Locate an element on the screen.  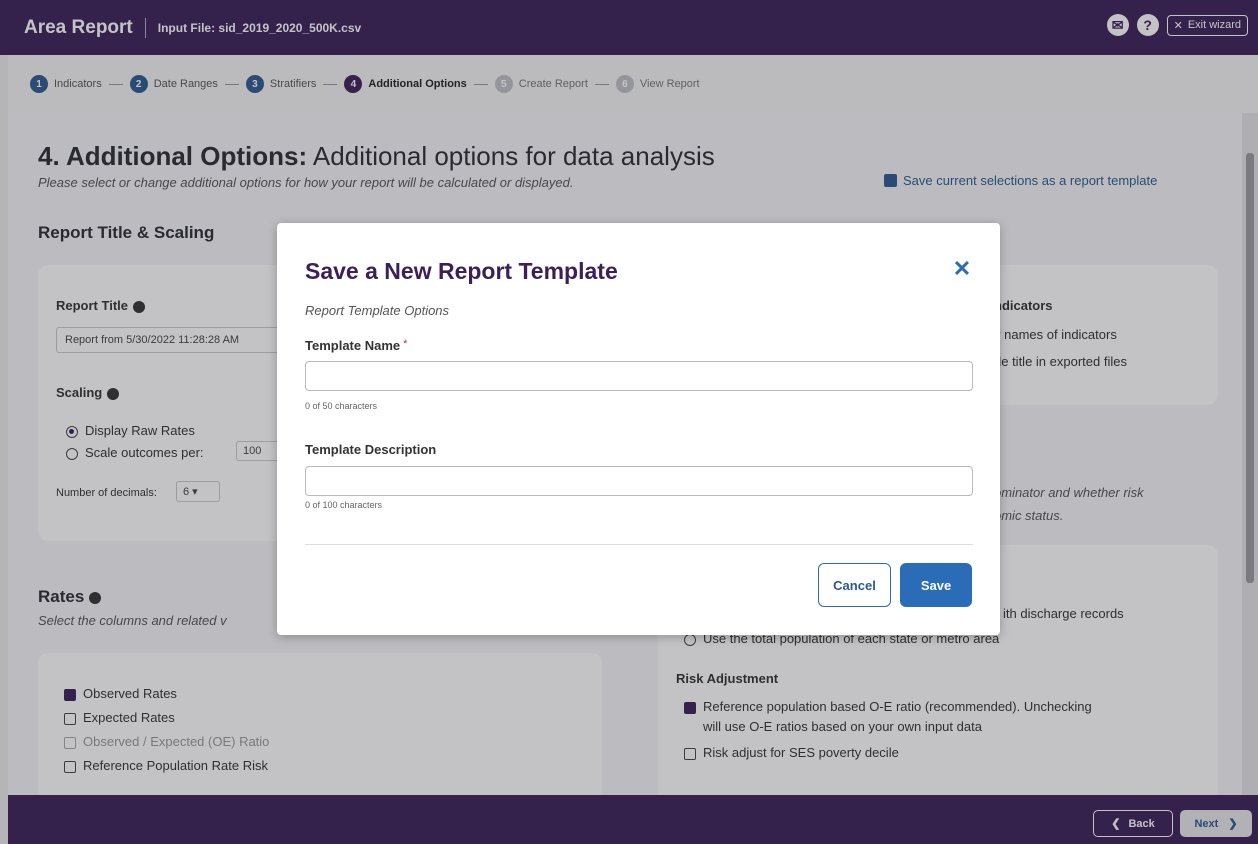
template-description-input is located at coordinates (639, 481).